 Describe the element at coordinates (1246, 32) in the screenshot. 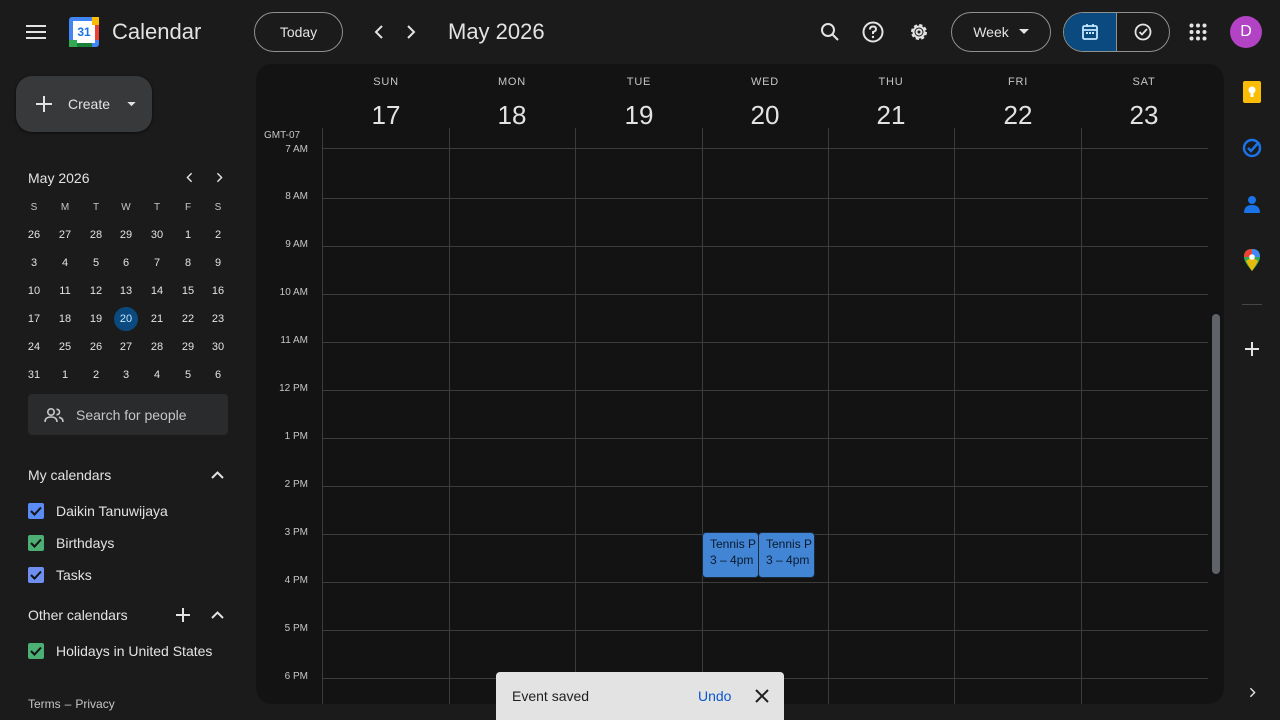

I see `account-avatar: D` at that location.